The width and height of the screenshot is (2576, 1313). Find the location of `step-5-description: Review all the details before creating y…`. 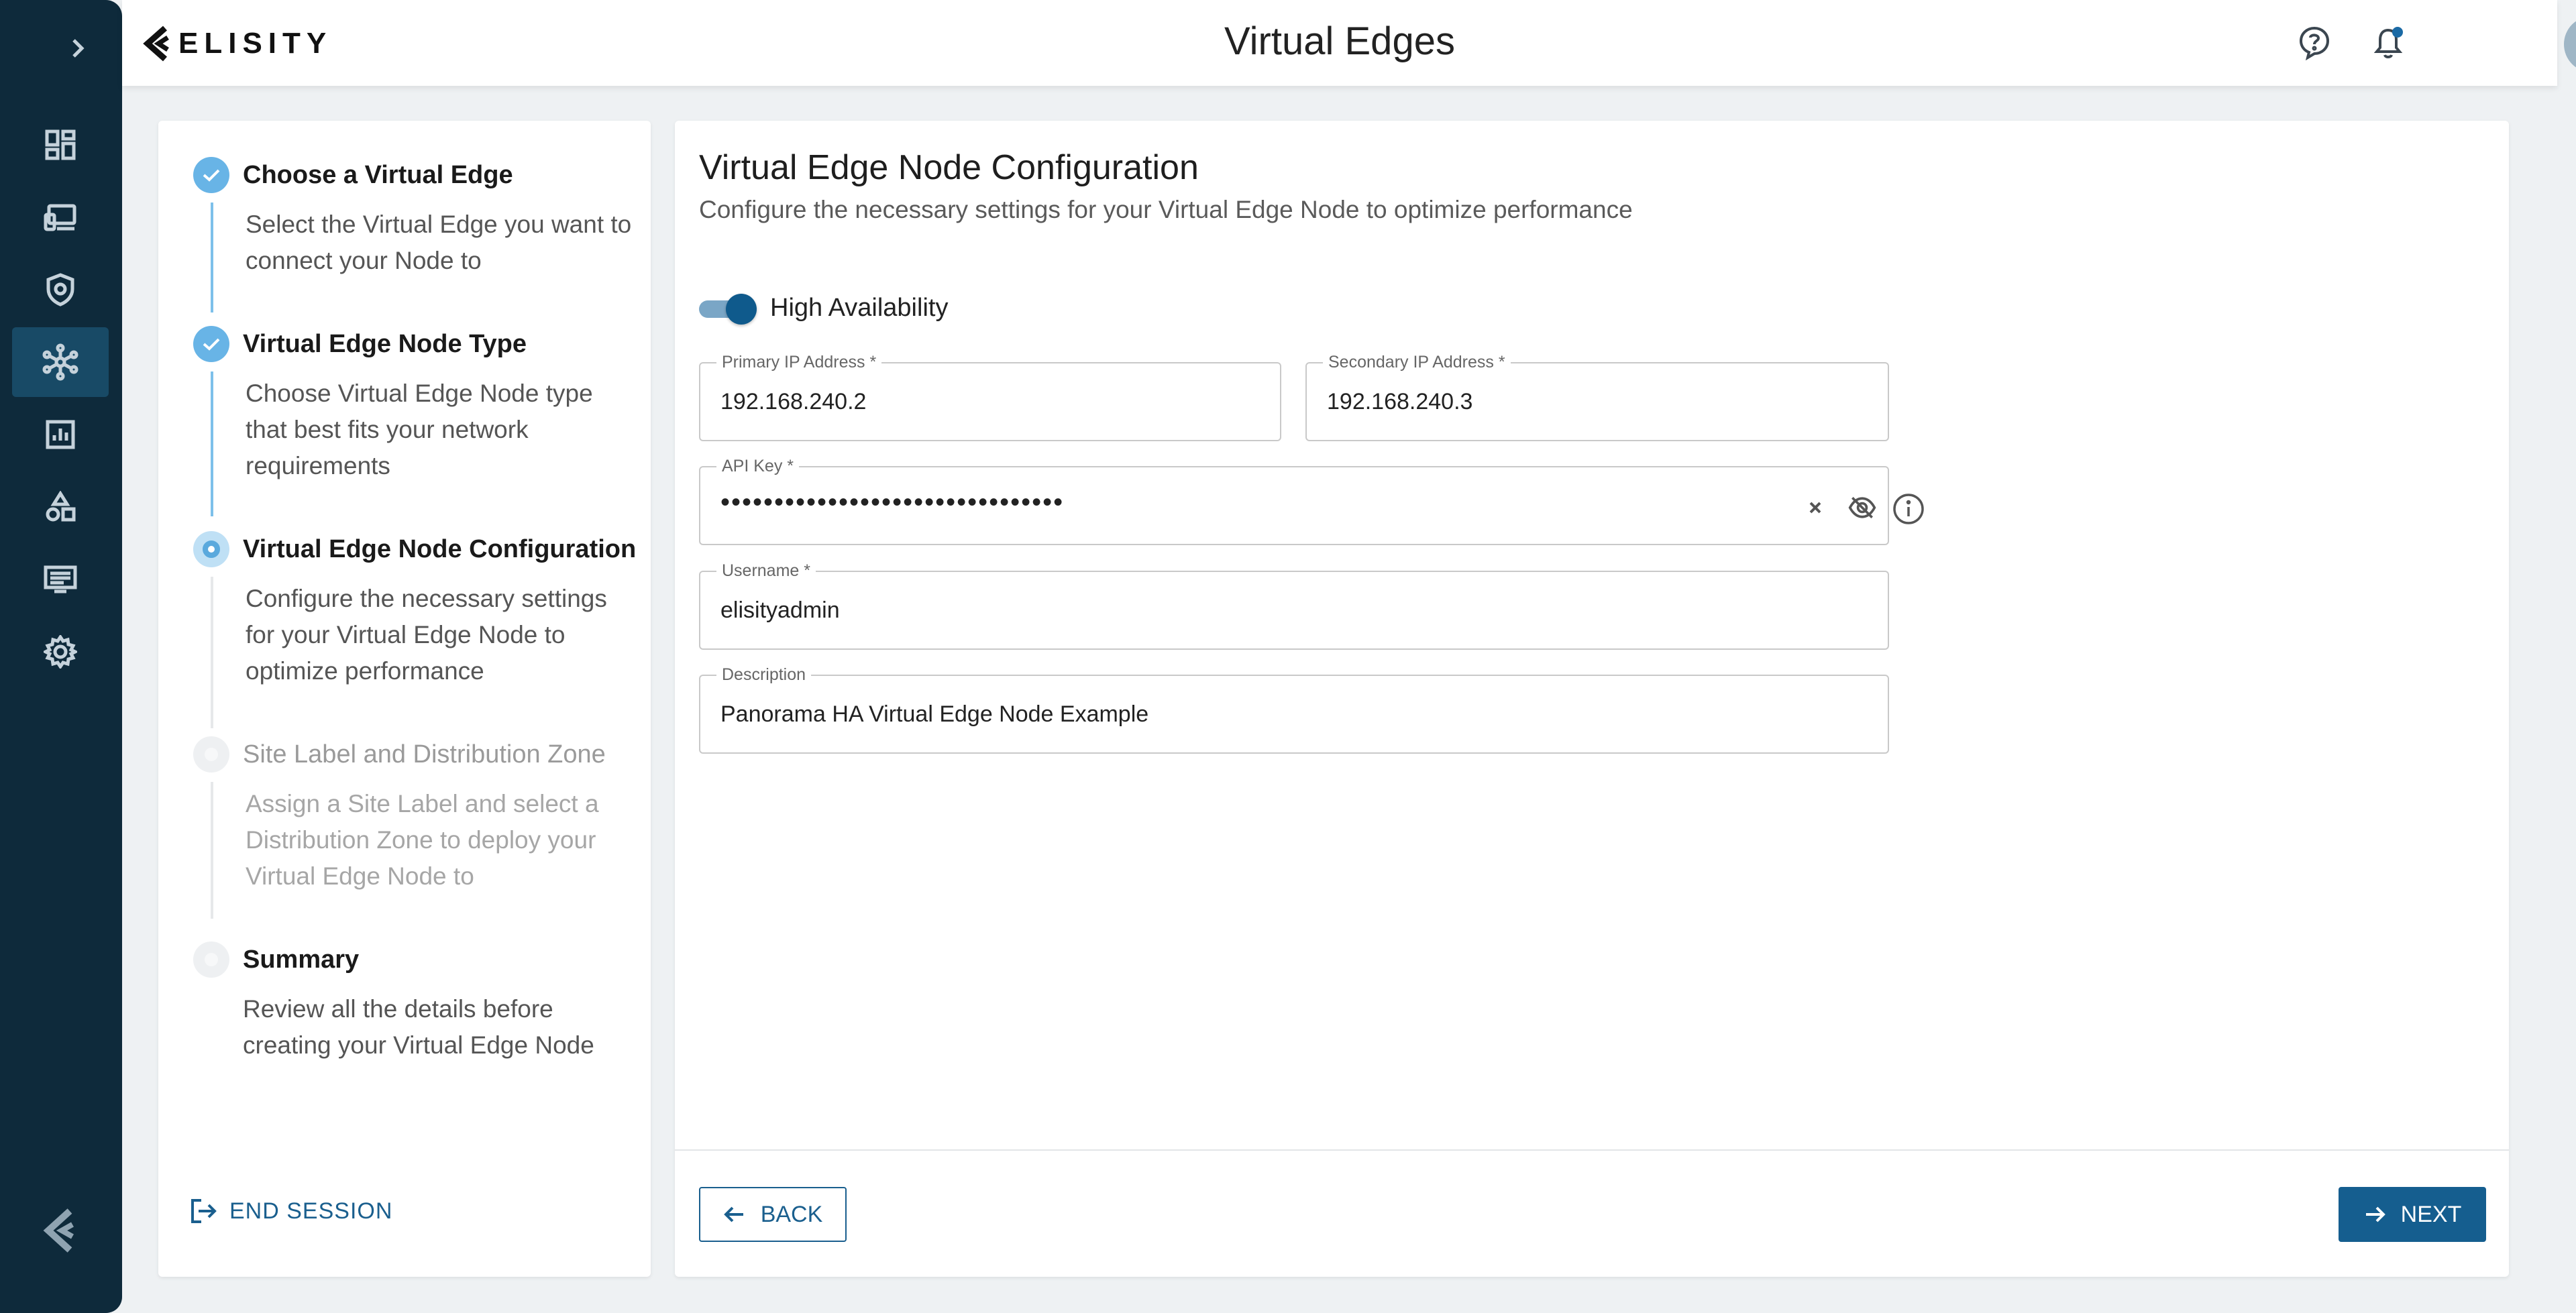

step-5-description: Review all the details before creating y… is located at coordinates (418, 1027).